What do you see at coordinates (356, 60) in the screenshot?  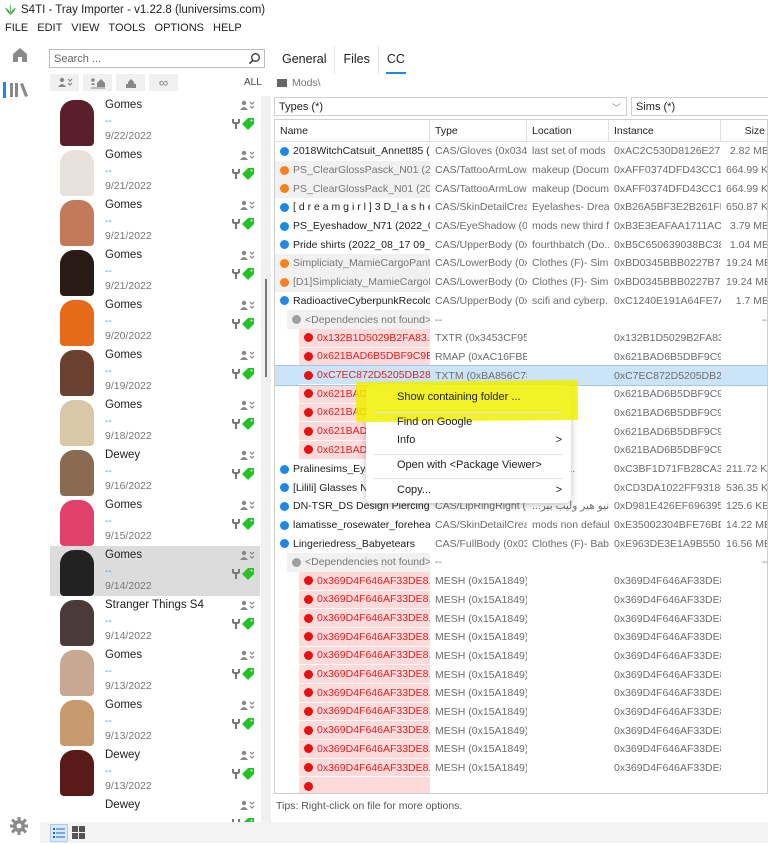 I see `tab-files: Files` at bounding box center [356, 60].